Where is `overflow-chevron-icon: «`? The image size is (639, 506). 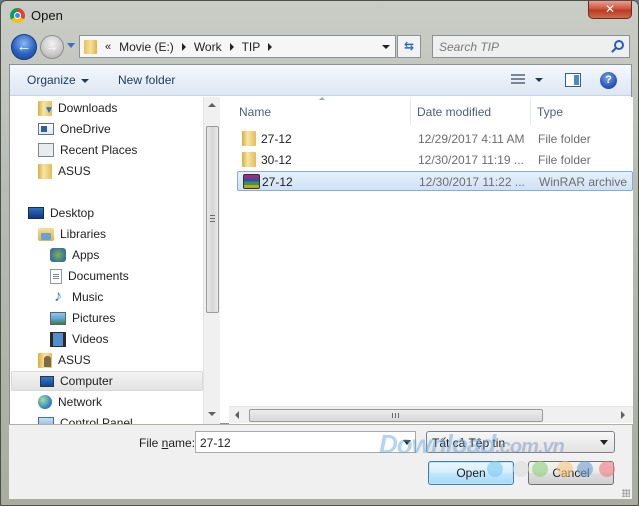
overflow-chevron-icon: « is located at coordinates (108, 47).